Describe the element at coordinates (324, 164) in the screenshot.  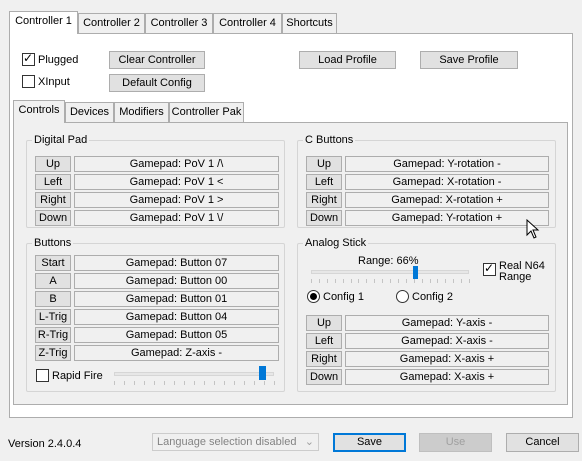
I see `c-buttons-up-button: Up` at that location.